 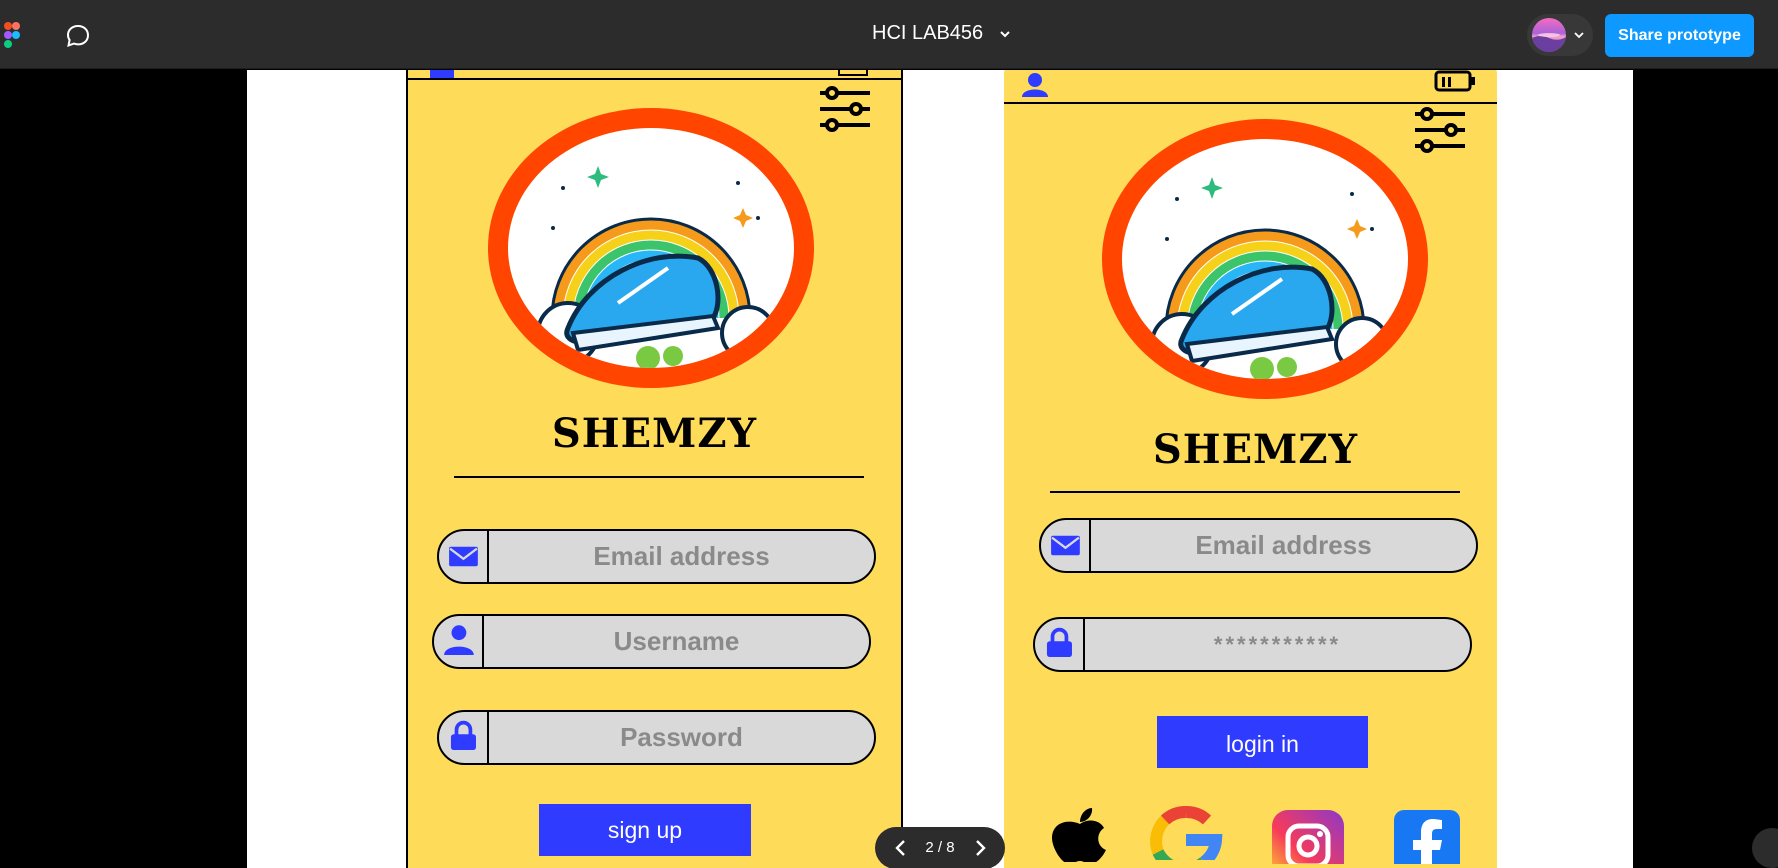 What do you see at coordinates (645, 830) in the screenshot?
I see `sign-up-button: sign up` at bounding box center [645, 830].